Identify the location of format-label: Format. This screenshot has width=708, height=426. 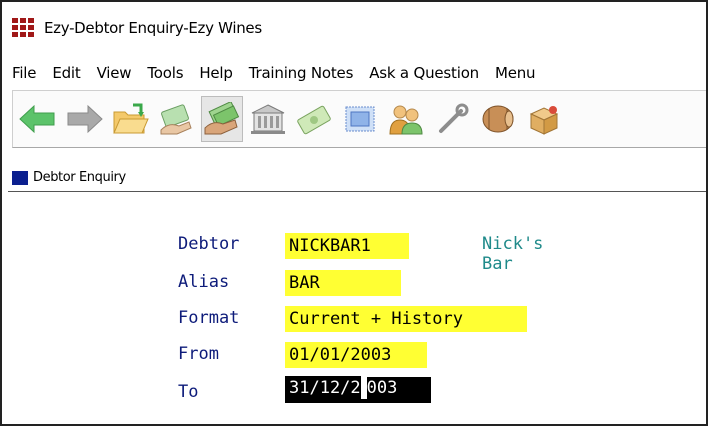
(209, 318).